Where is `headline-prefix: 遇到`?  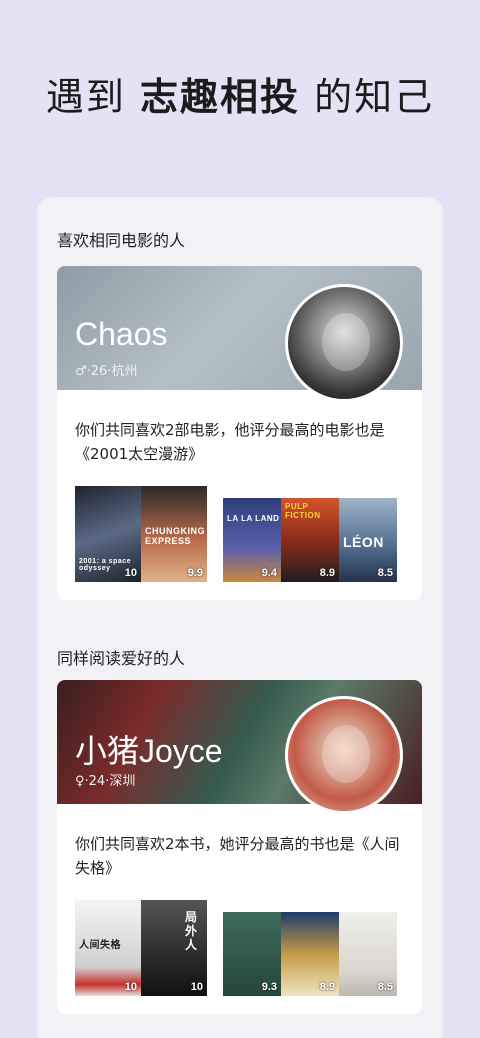 headline-prefix: 遇到 is located at coordinates (92, 97).